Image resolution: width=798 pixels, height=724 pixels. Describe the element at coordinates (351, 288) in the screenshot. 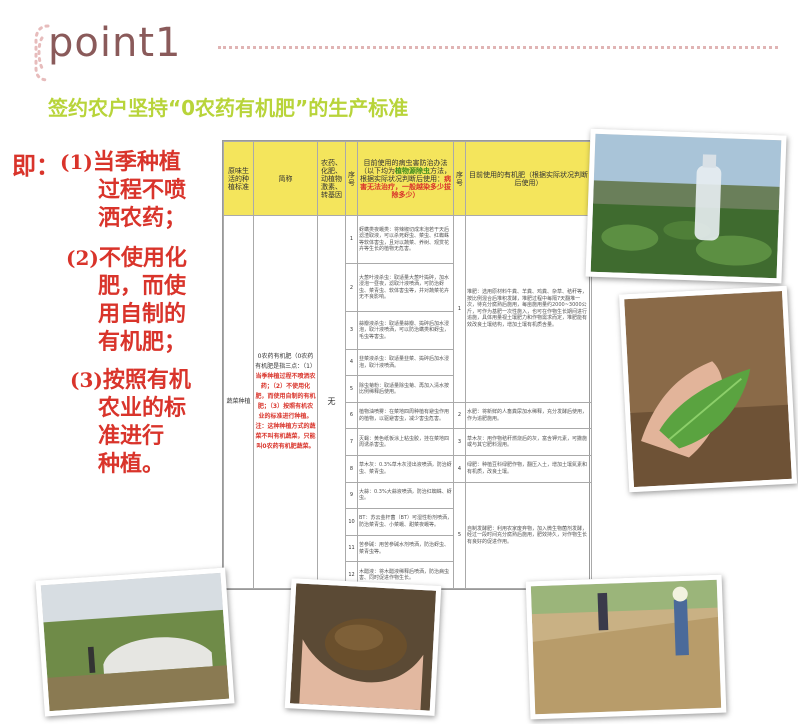

I see `pest-seq: 2` at that location.